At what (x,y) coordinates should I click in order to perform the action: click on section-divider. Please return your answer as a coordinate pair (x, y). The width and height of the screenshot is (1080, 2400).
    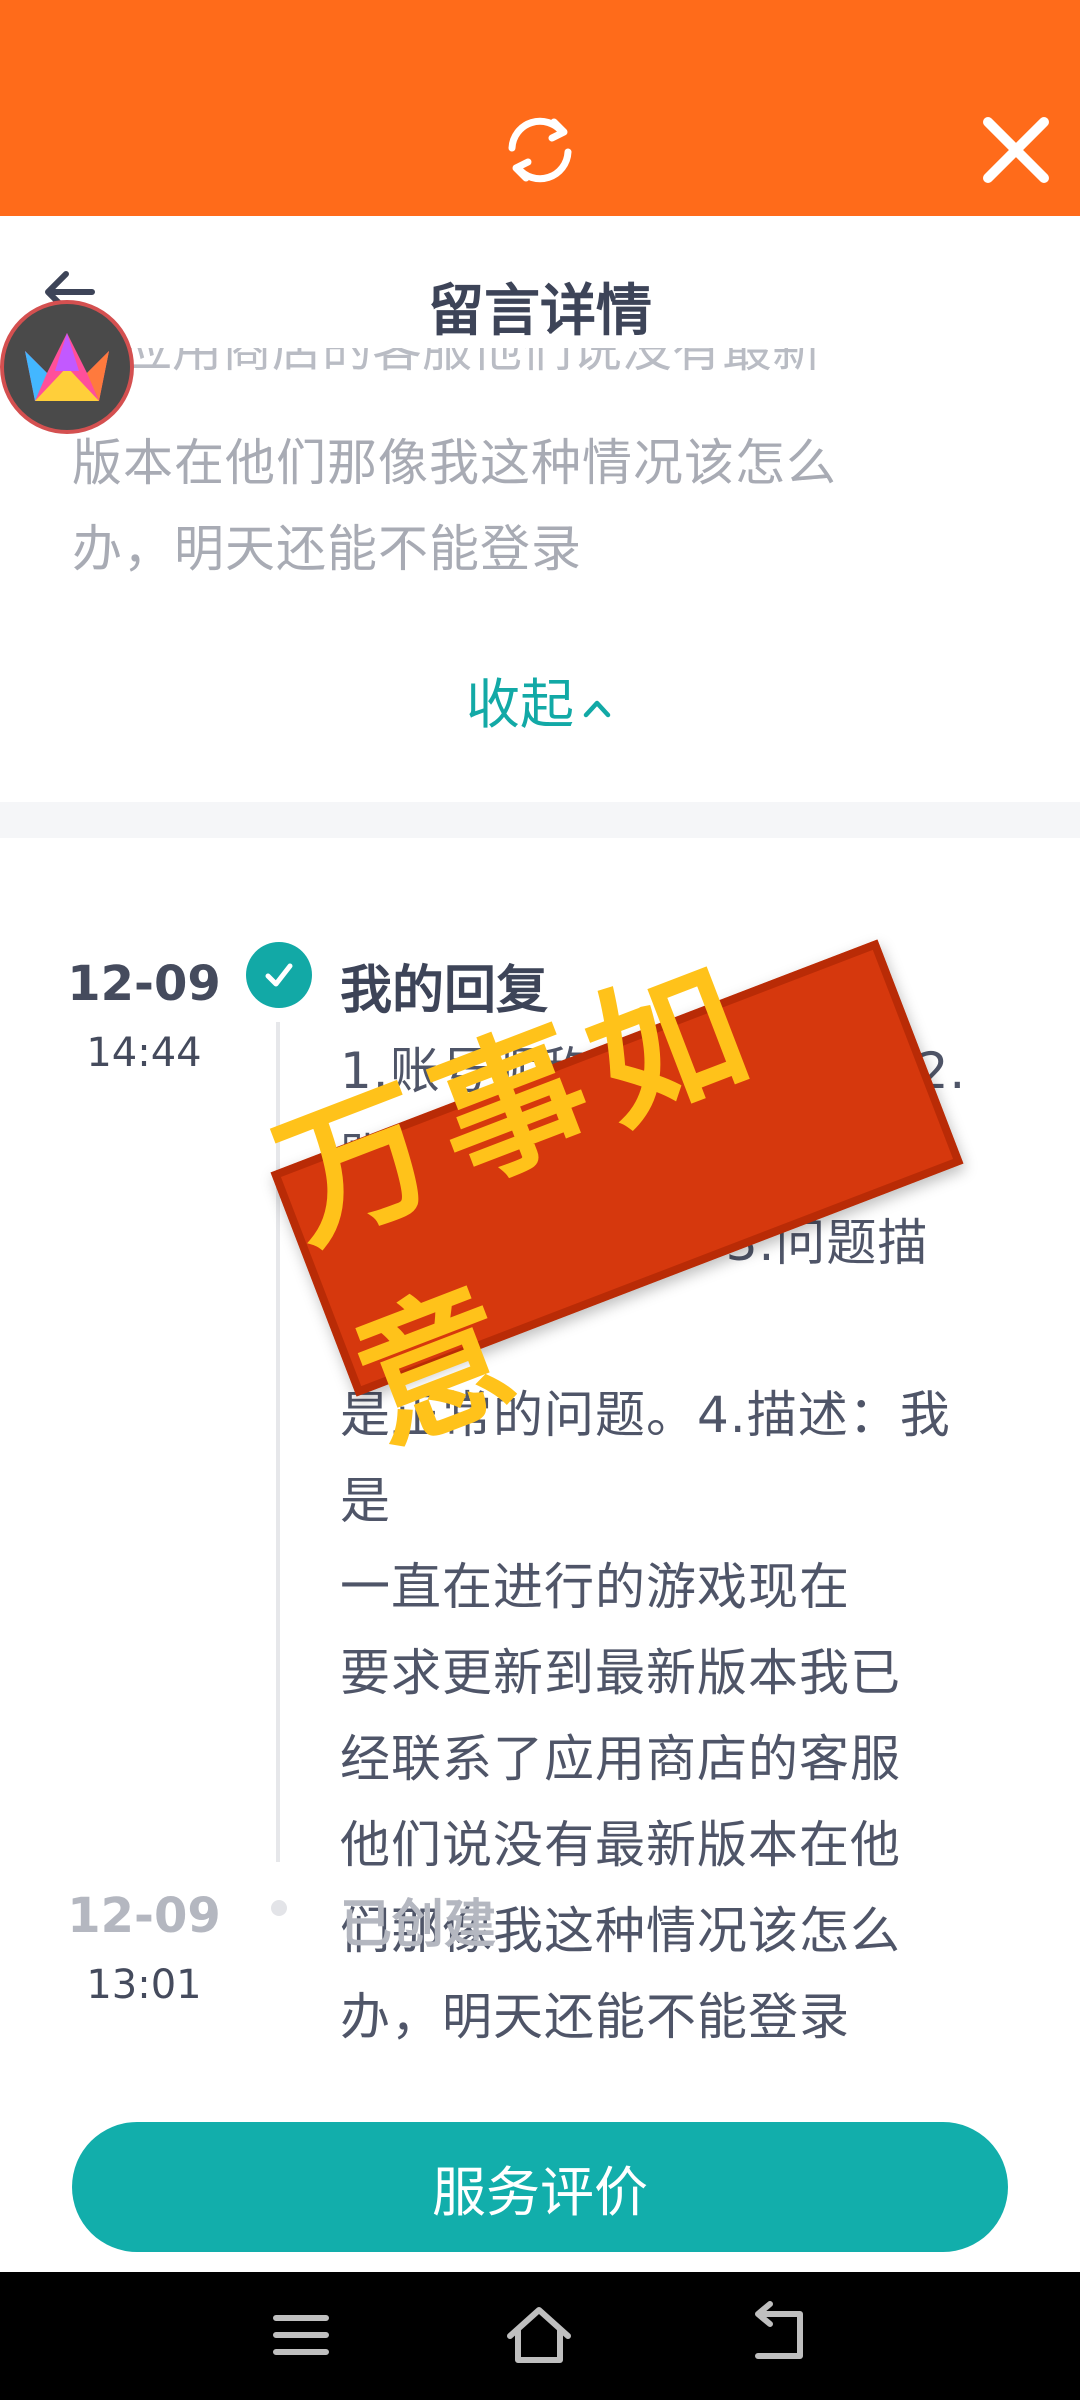
    Looking at the image, I should click on (540, 820).